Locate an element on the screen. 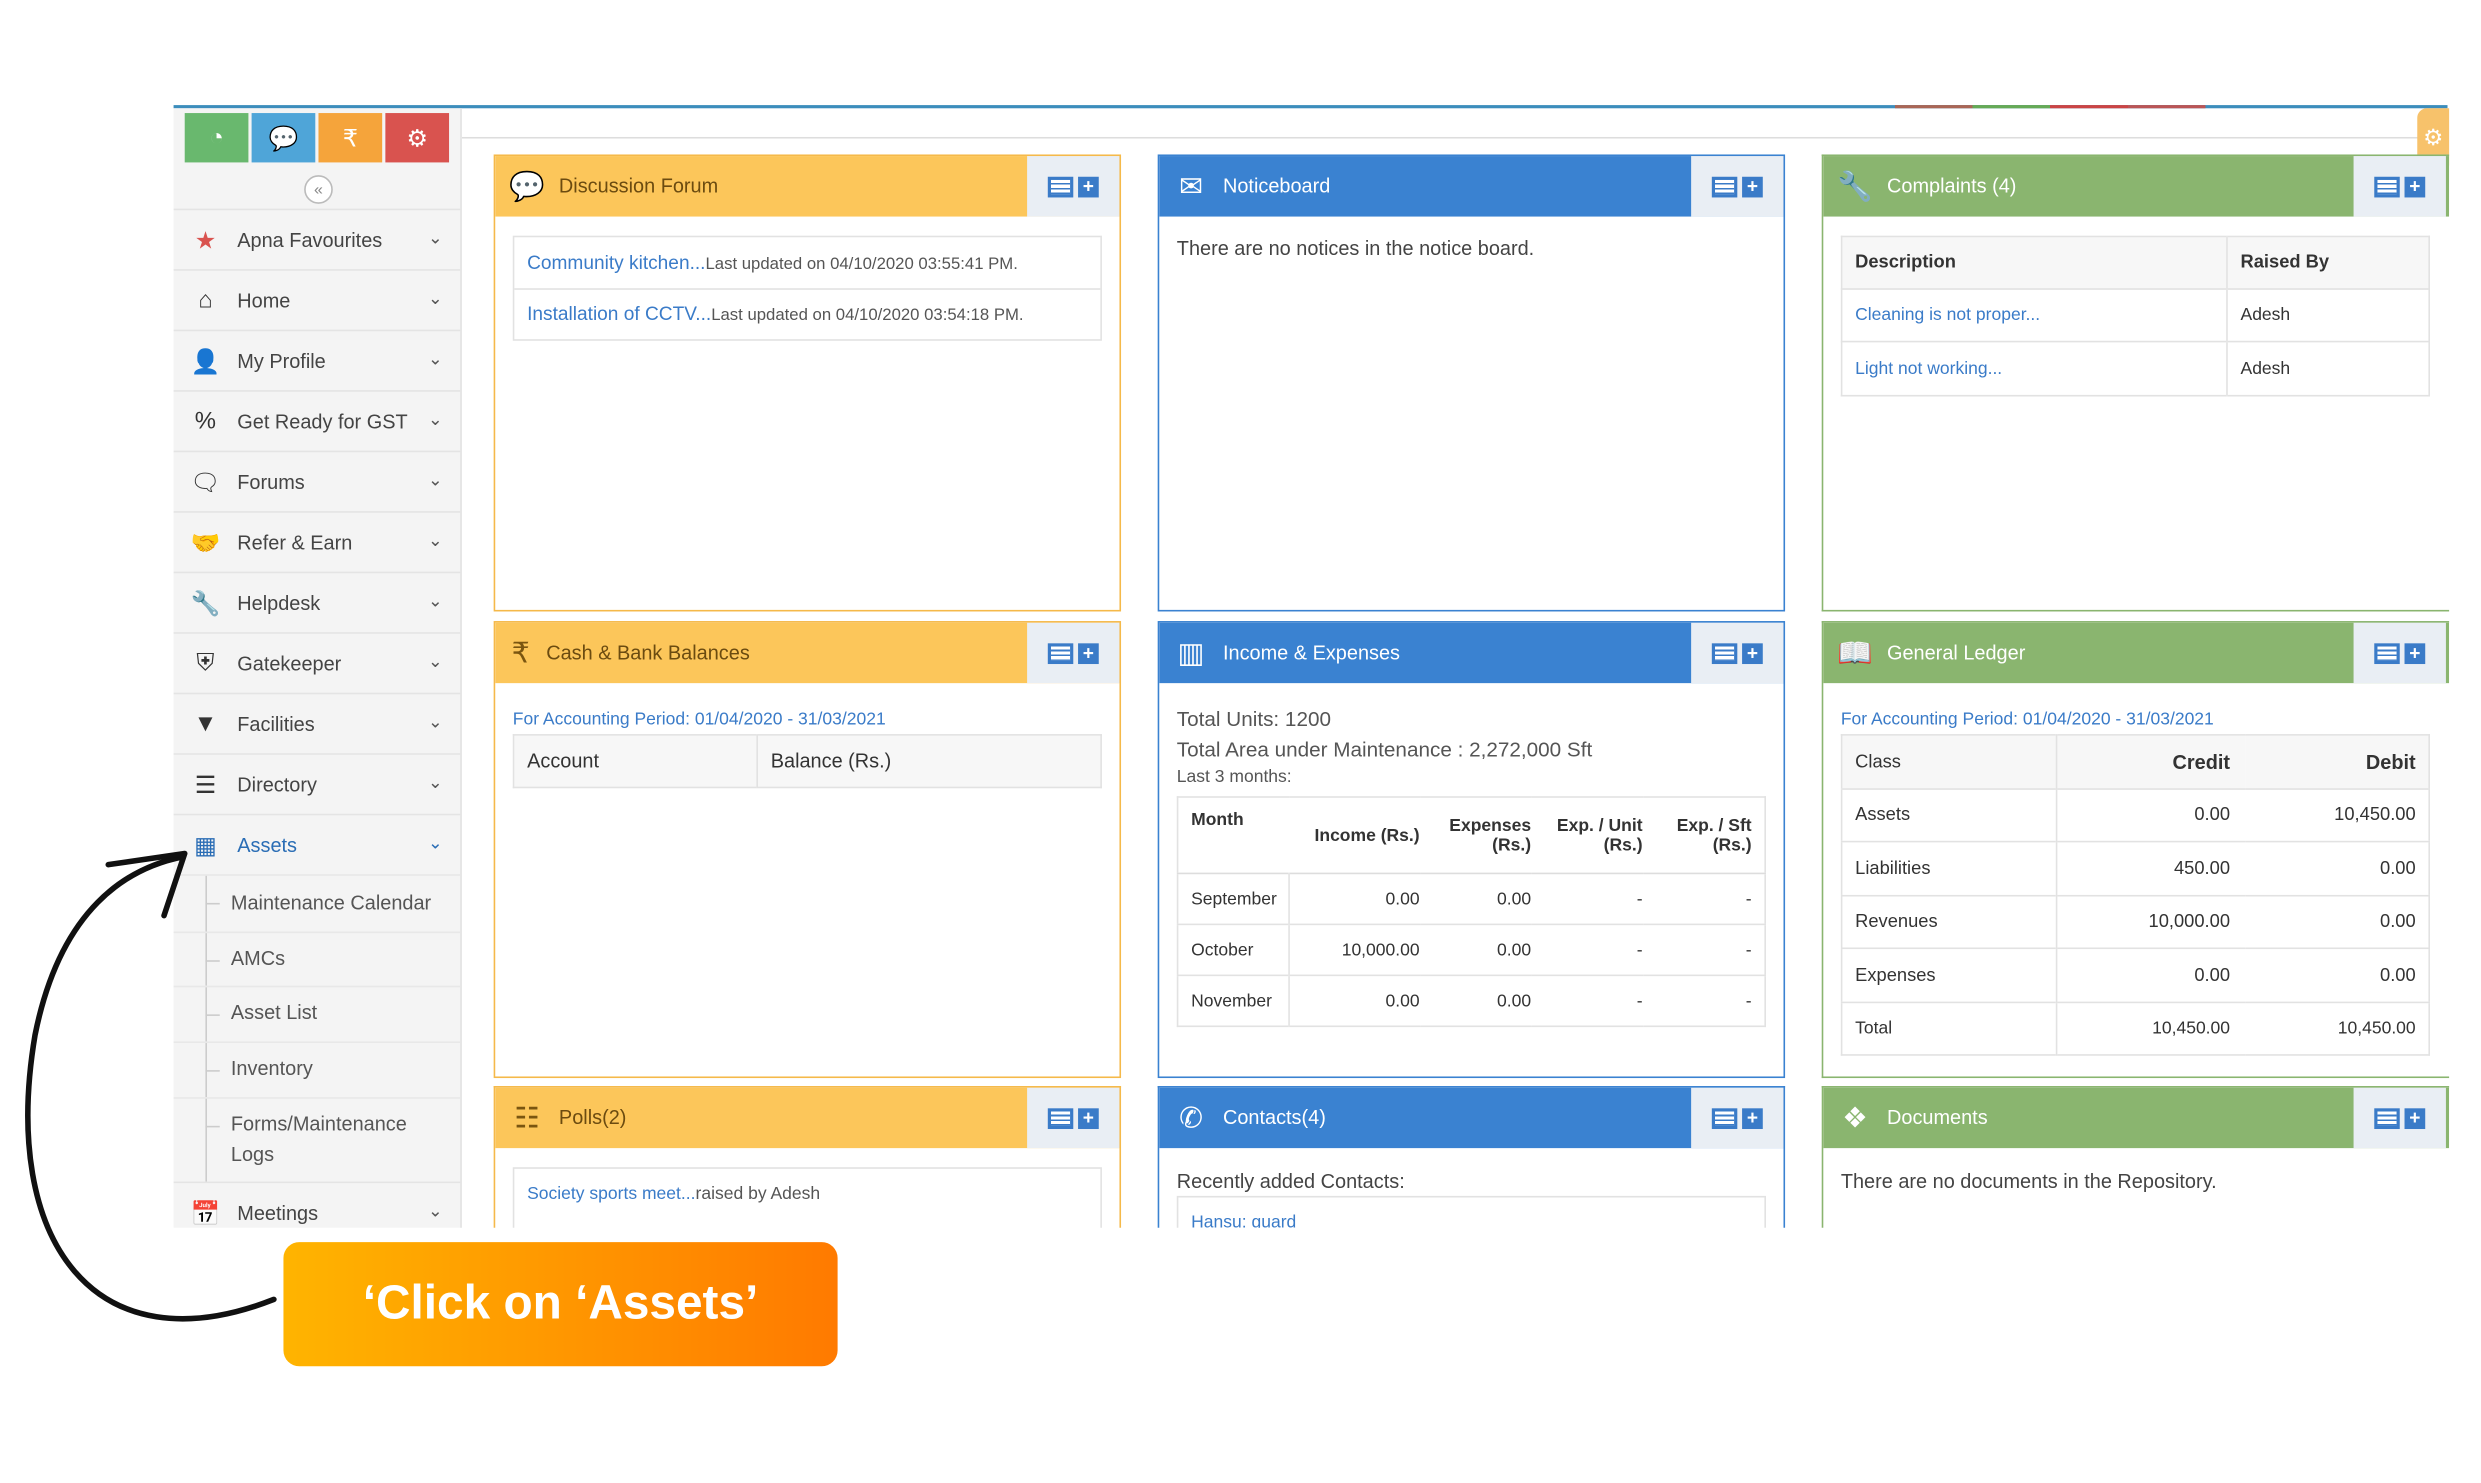 This screenshot has height=1483, width=2481. instruction-callout: ‘Click on ‘Assets’ is located at coordinates (560, 1304).